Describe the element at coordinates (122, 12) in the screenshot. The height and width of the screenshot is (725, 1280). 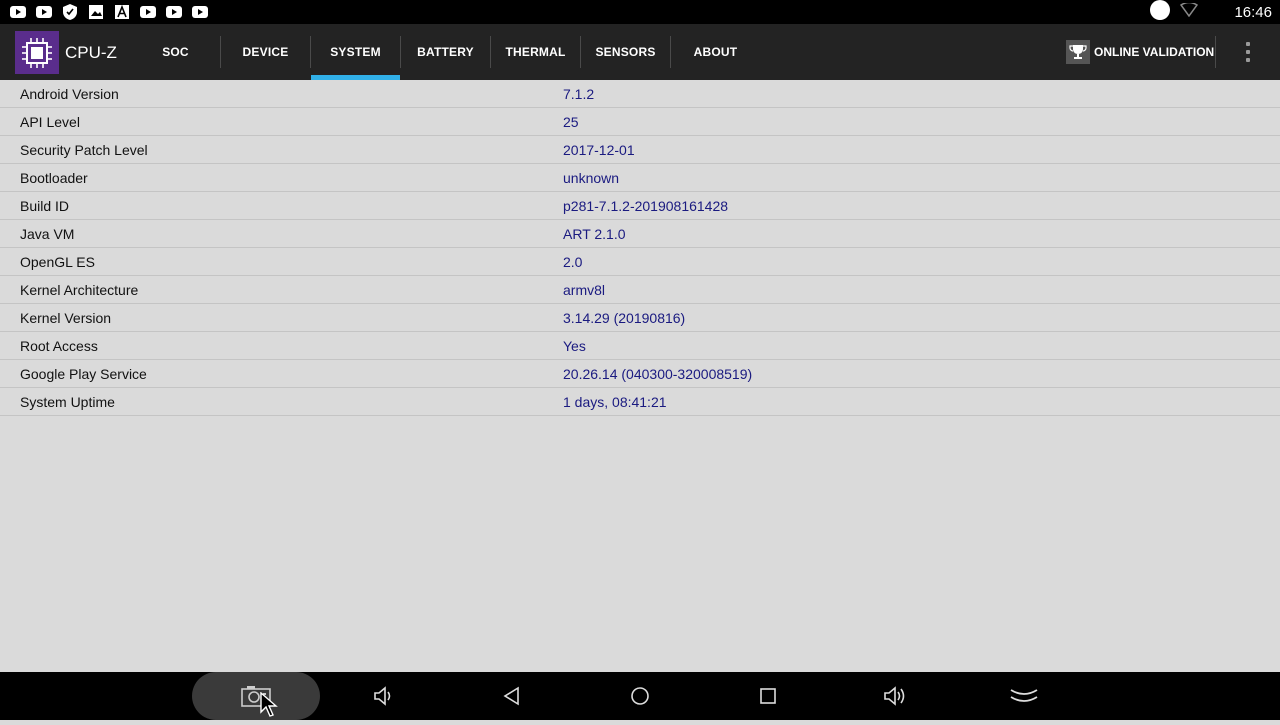
I see `app-a-icon` at that location.